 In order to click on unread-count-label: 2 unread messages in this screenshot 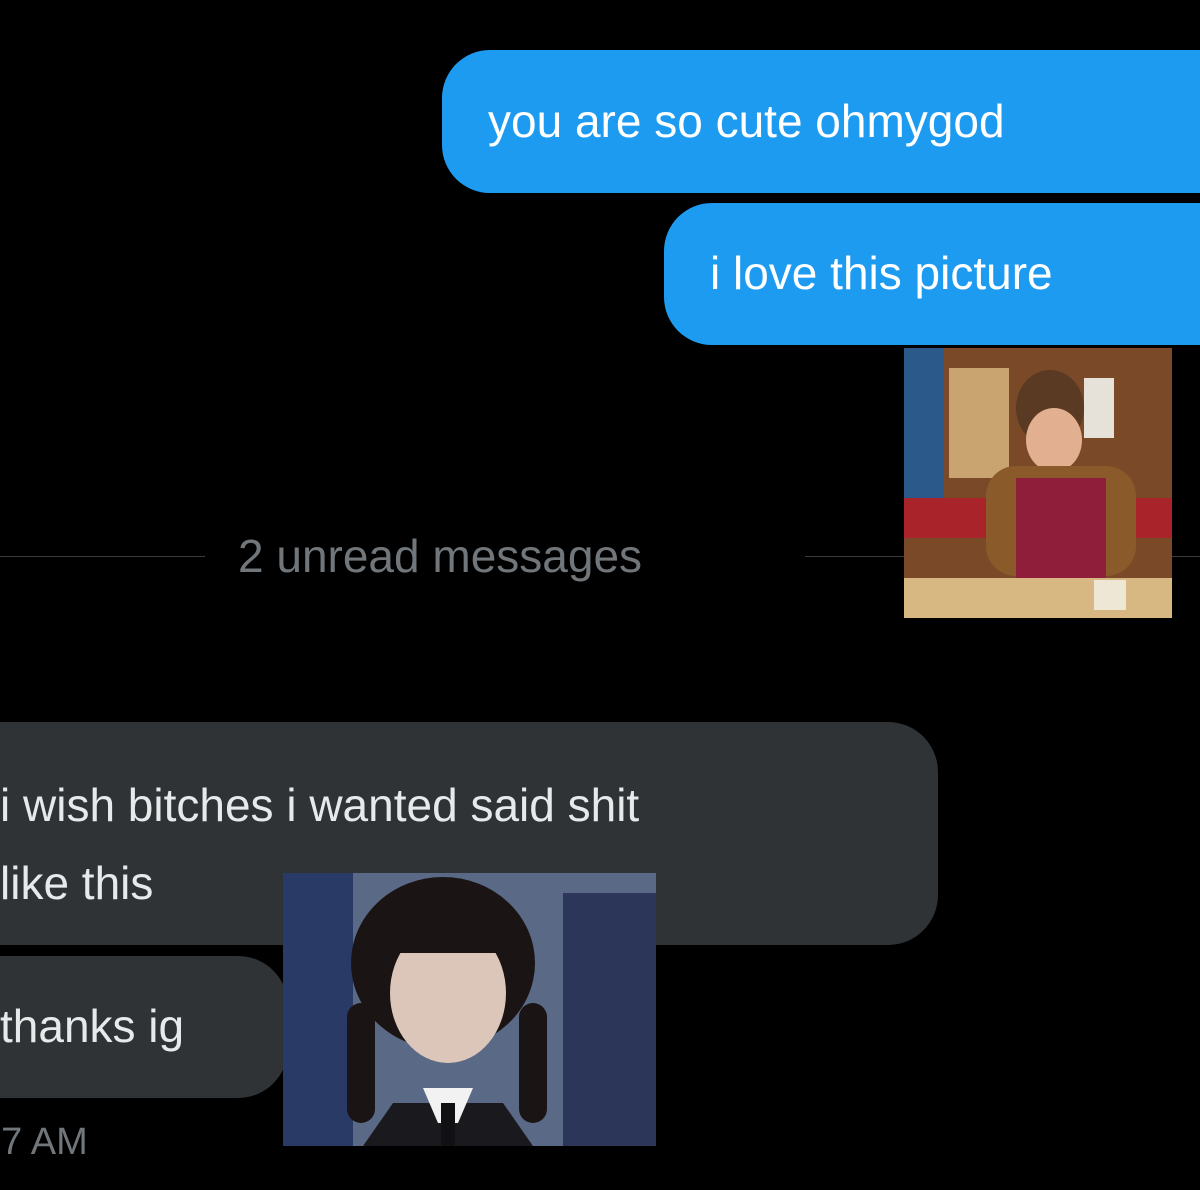, I will do `click(440, 556)`.